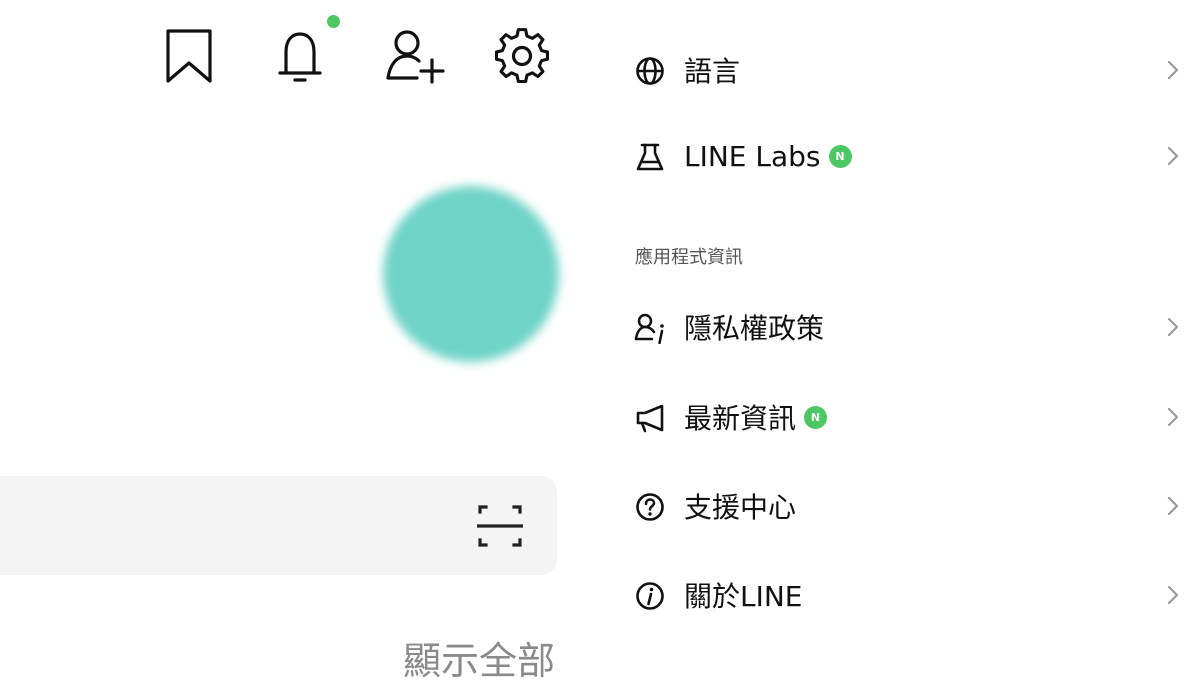  I want to click on settings-row-labs: LINE Labs N, so click(910, 156).